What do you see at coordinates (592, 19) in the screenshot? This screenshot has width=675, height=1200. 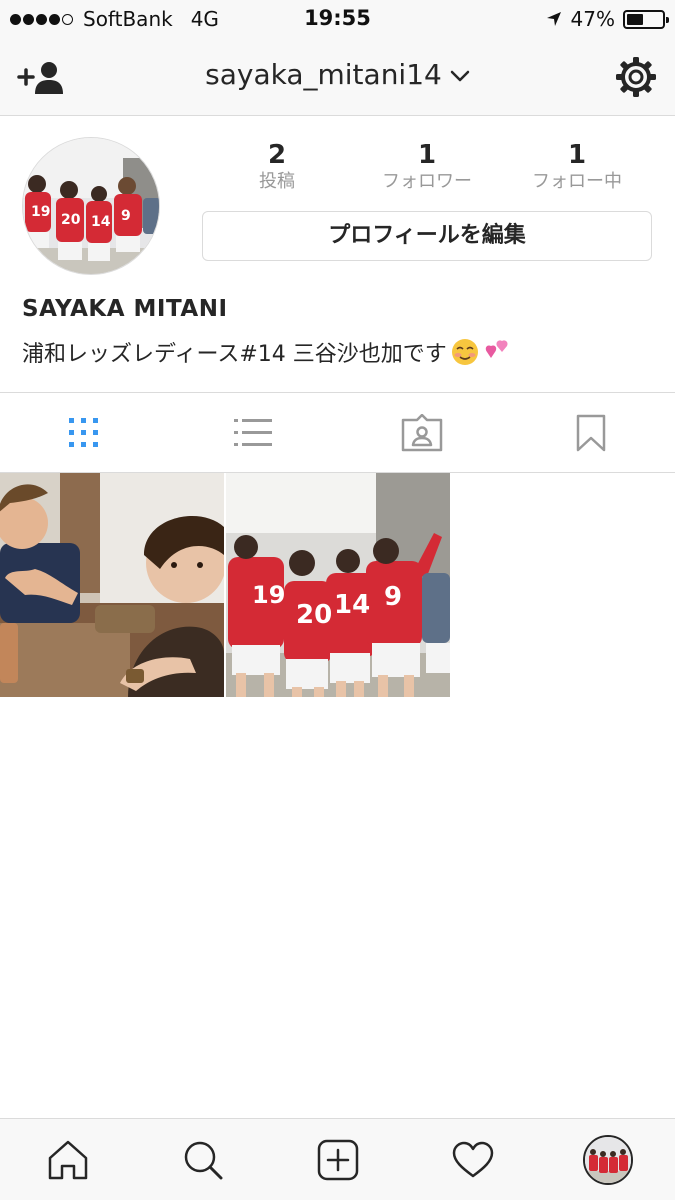 I see `battery-percent: 47%` at bounding box center [592, 19].